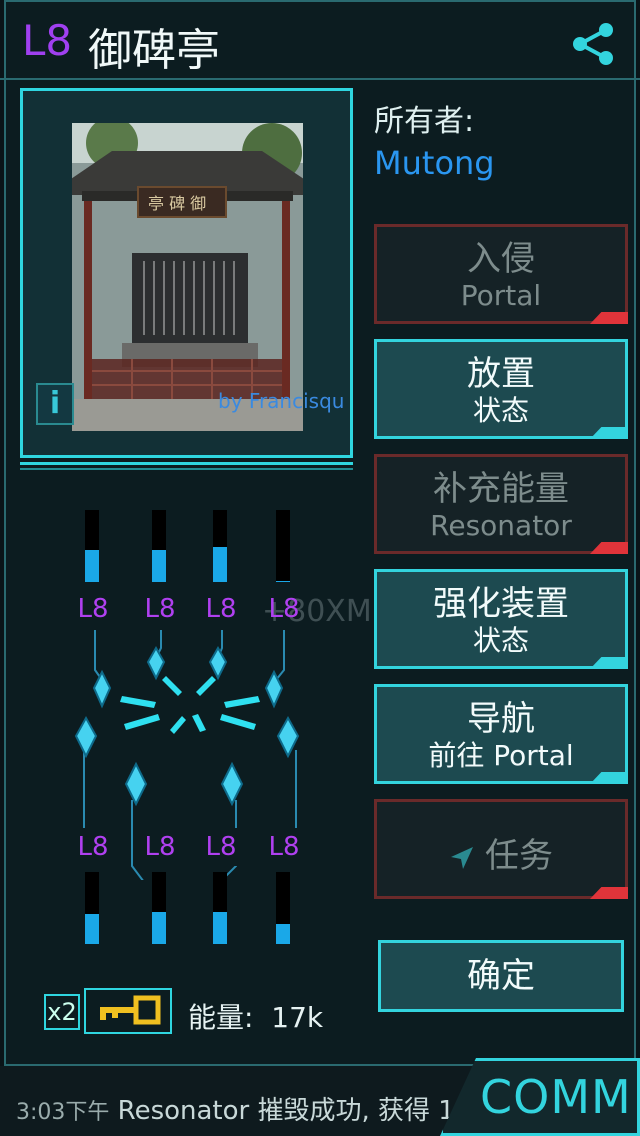 The image size is (640, 1136). I want to click on key-count: x2, so click(62, 1012).